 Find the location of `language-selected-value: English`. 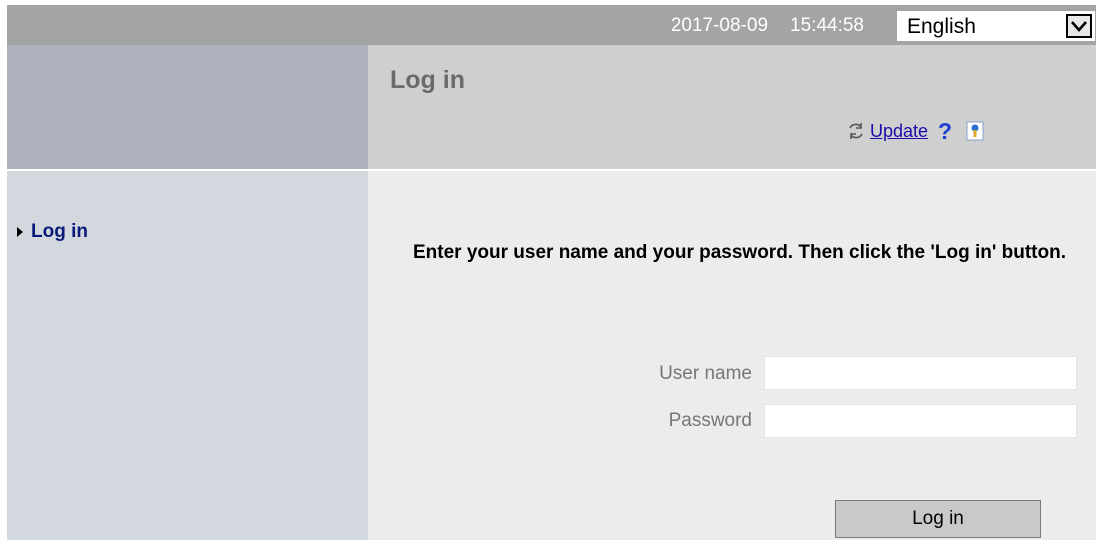

language-selected-value: English is located at coordinates (941, 26).